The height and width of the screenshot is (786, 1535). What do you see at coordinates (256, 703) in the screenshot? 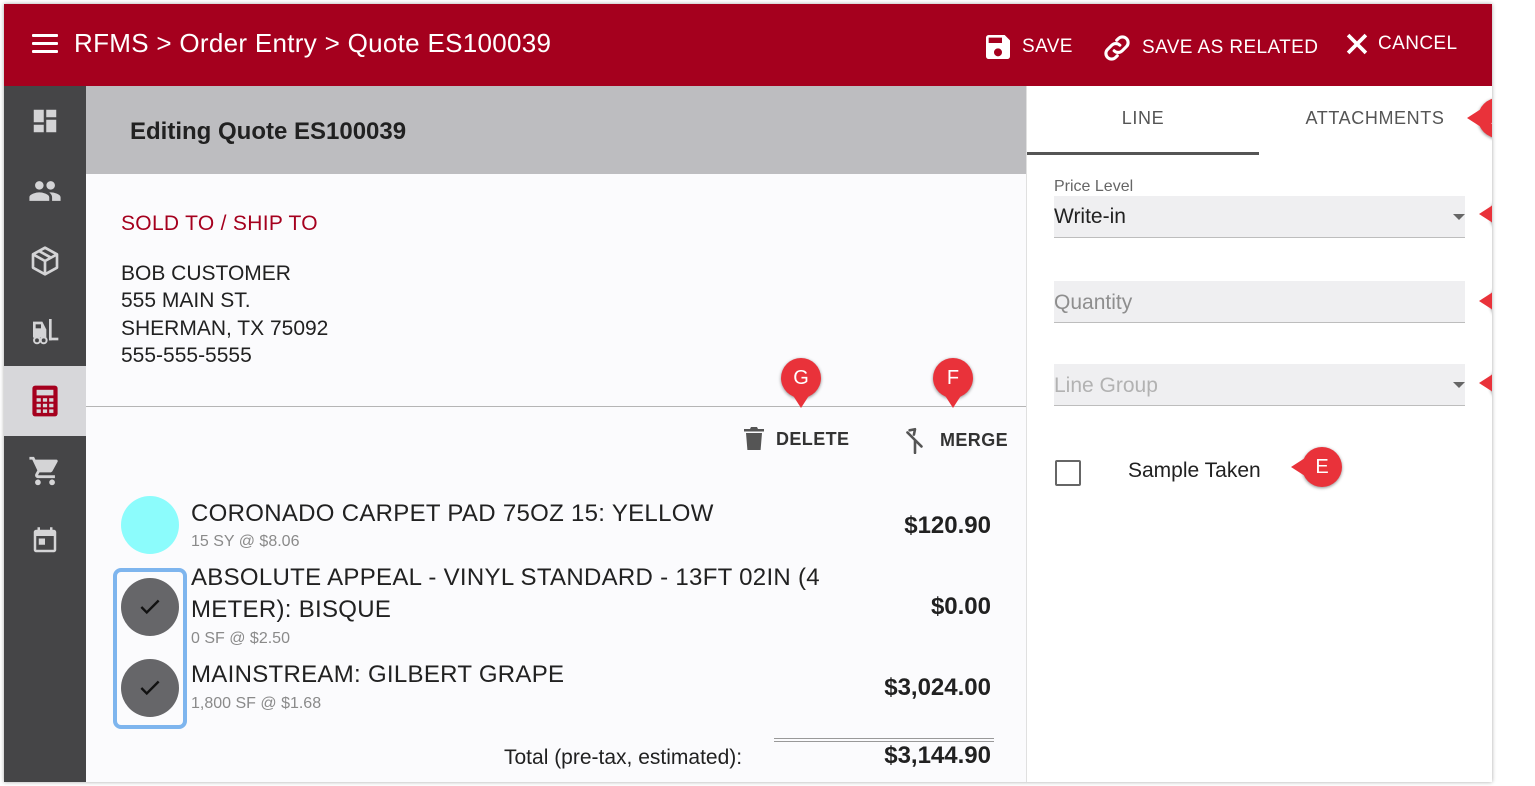
I see `line-detail: 1,800 SF @ $1.68` at bounding box center [256, 703].